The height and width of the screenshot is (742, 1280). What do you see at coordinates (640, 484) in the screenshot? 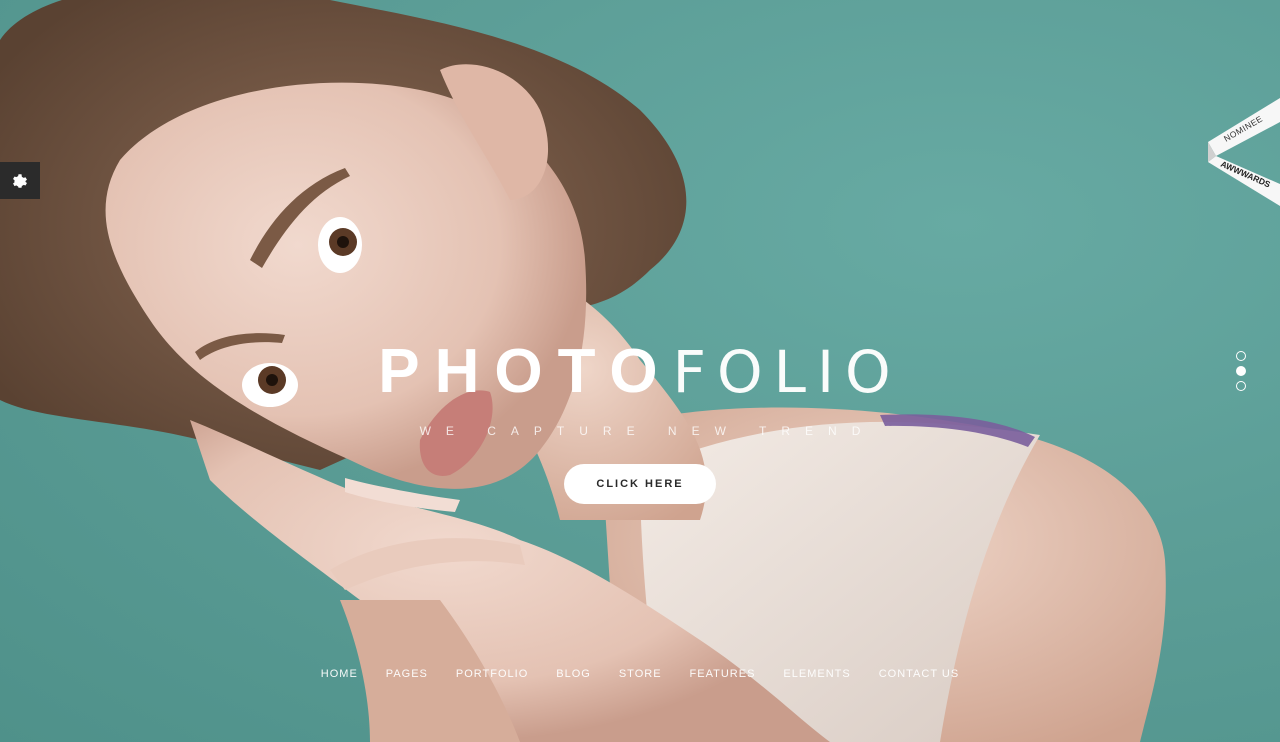
I see `click-here-button: CLICK HERE` at bounding box center [640, 484].